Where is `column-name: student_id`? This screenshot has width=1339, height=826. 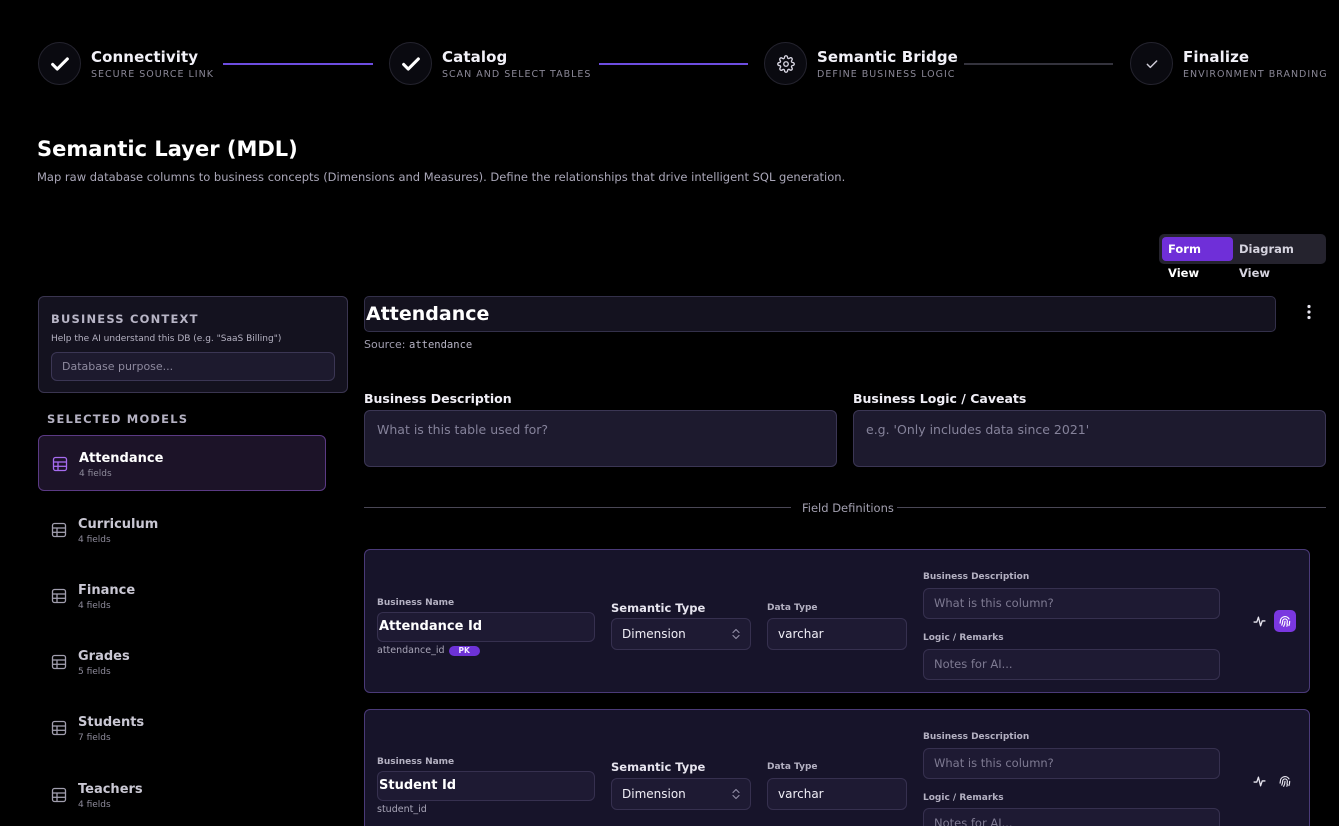
column-name: student_id is located at coordinates (402, 809).